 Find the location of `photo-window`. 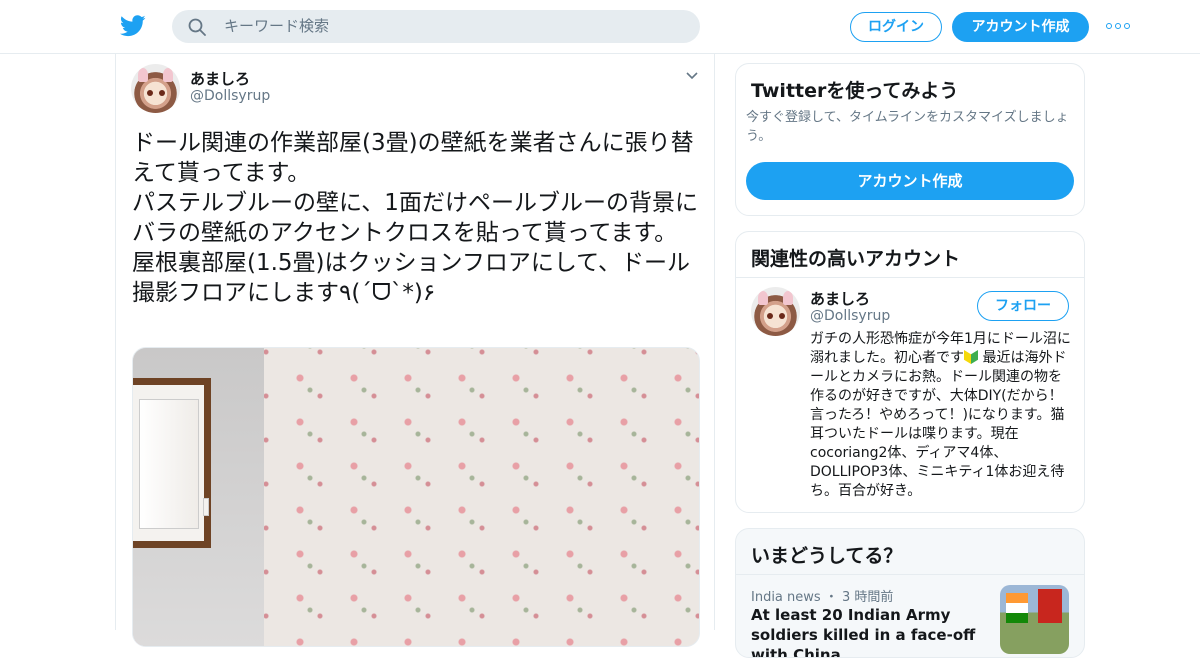

photo-window is located at coordinates (172, 463).